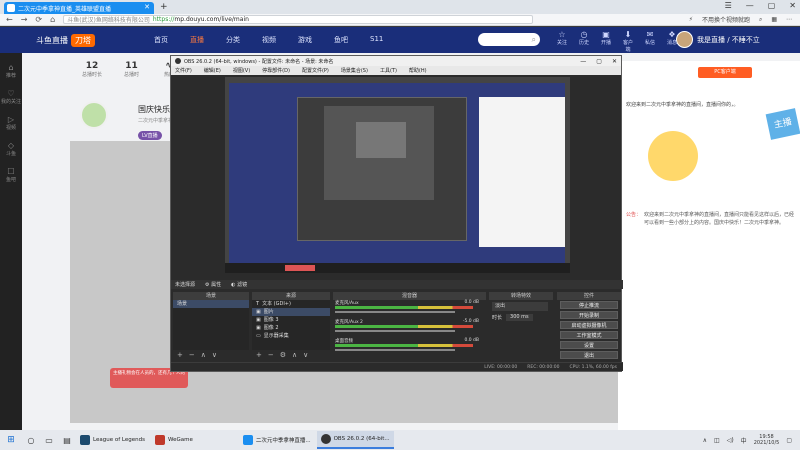 The height and width of the screenshot is (450, 800). I want to click on follow-link: ☆ 关注, so click(562, 41).